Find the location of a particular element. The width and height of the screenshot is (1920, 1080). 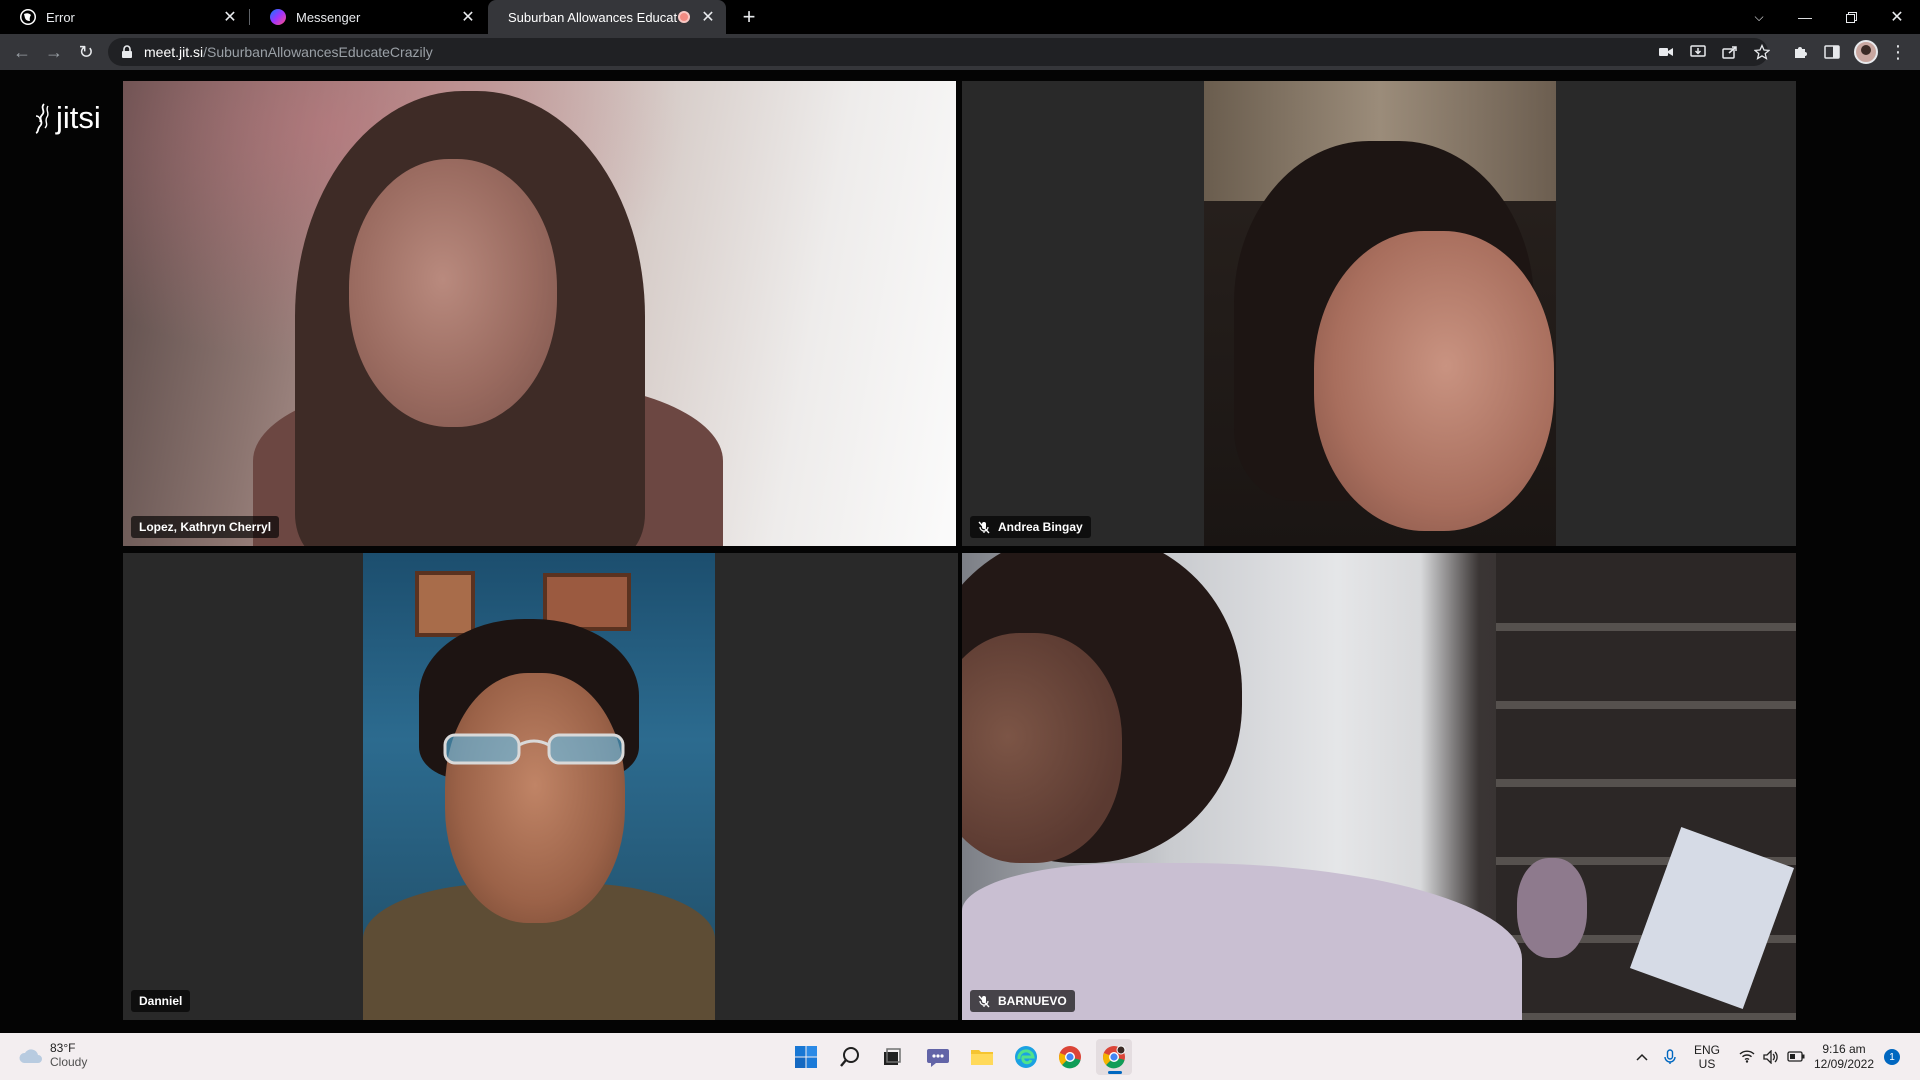

volume-icon is located at coordinates (1770, 1056).